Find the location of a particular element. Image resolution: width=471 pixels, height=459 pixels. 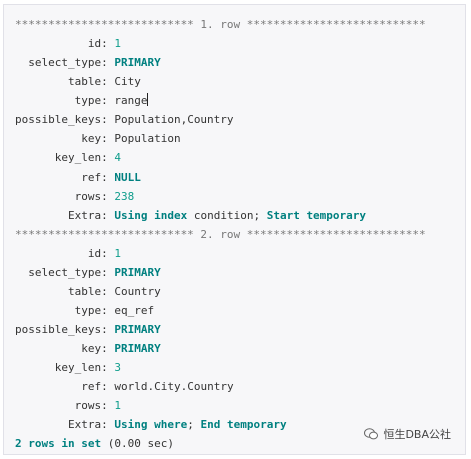

field-value: End temporary is located at coordinates (243, 425).